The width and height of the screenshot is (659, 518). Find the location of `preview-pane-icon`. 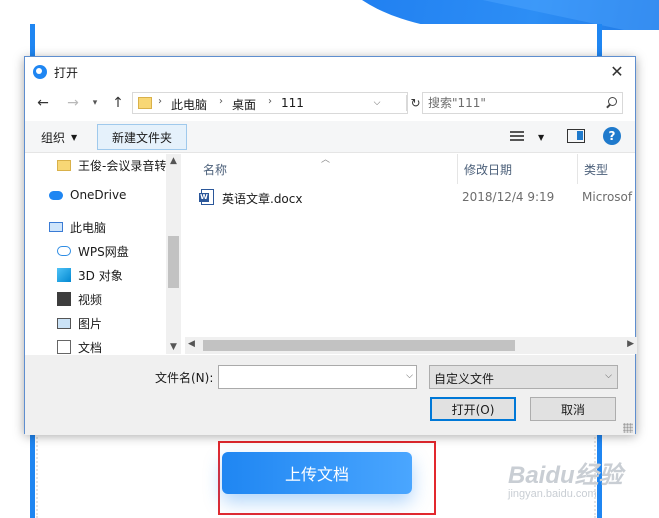

preview-pane-icon is located at coordinates (576, 136).